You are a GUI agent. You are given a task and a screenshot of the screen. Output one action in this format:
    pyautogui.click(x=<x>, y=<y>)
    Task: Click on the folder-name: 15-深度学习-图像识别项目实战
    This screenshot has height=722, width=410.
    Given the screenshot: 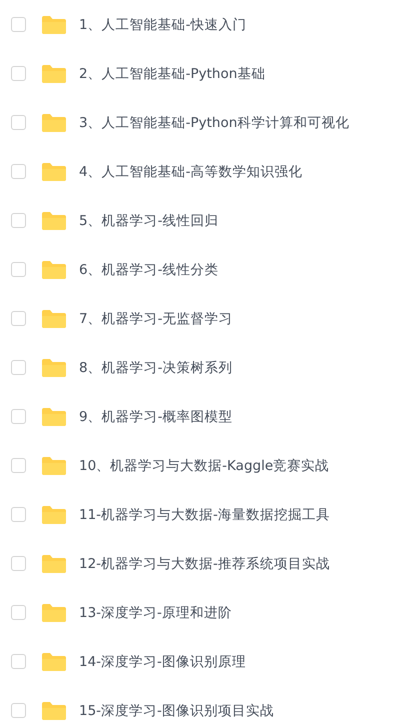 What is the action you would take?
    pyautogui.click(x=176, y=711)
    